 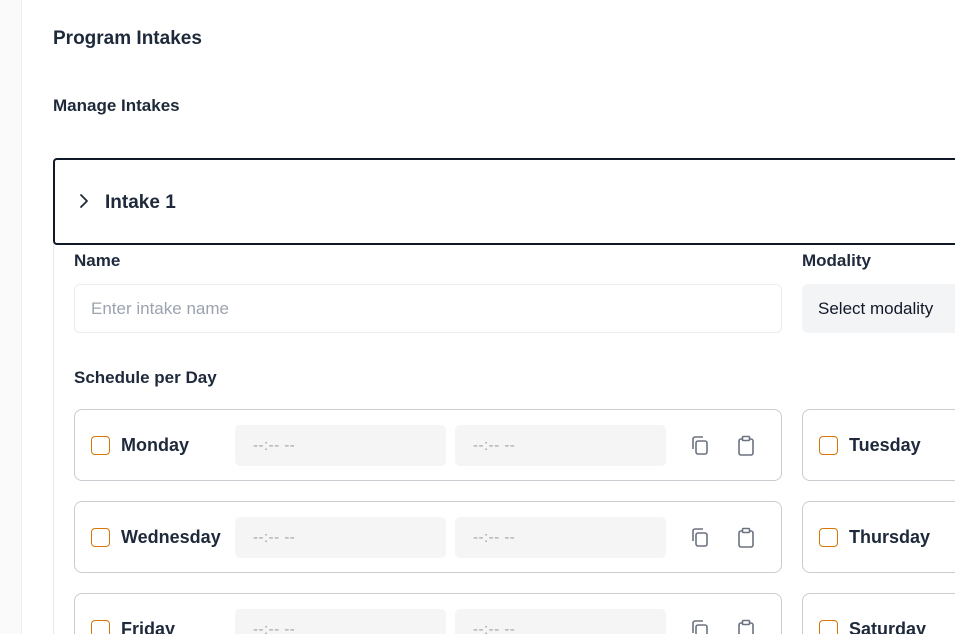 I want to click on chevron-right-icon, so click(x=84, y=201).